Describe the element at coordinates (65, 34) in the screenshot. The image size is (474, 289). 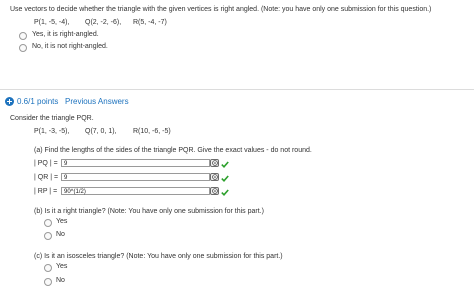
I see `q1-option-yes-label: Yes, it is right-angled.` at that location.